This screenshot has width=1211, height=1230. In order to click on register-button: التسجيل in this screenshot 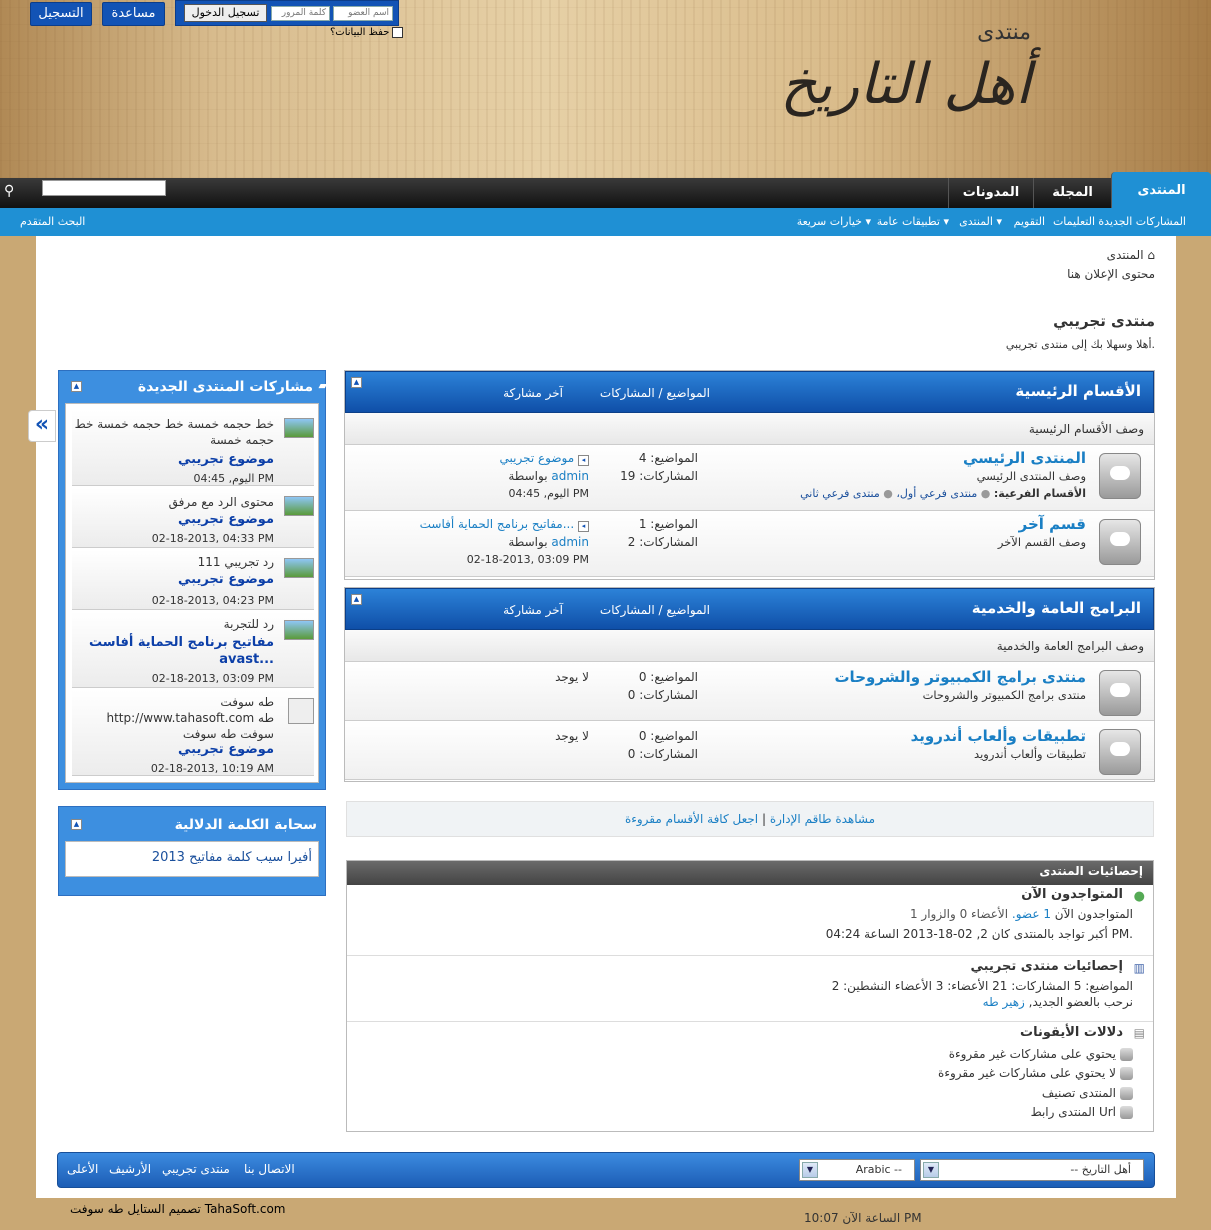, I will do `click(61, 14)`.